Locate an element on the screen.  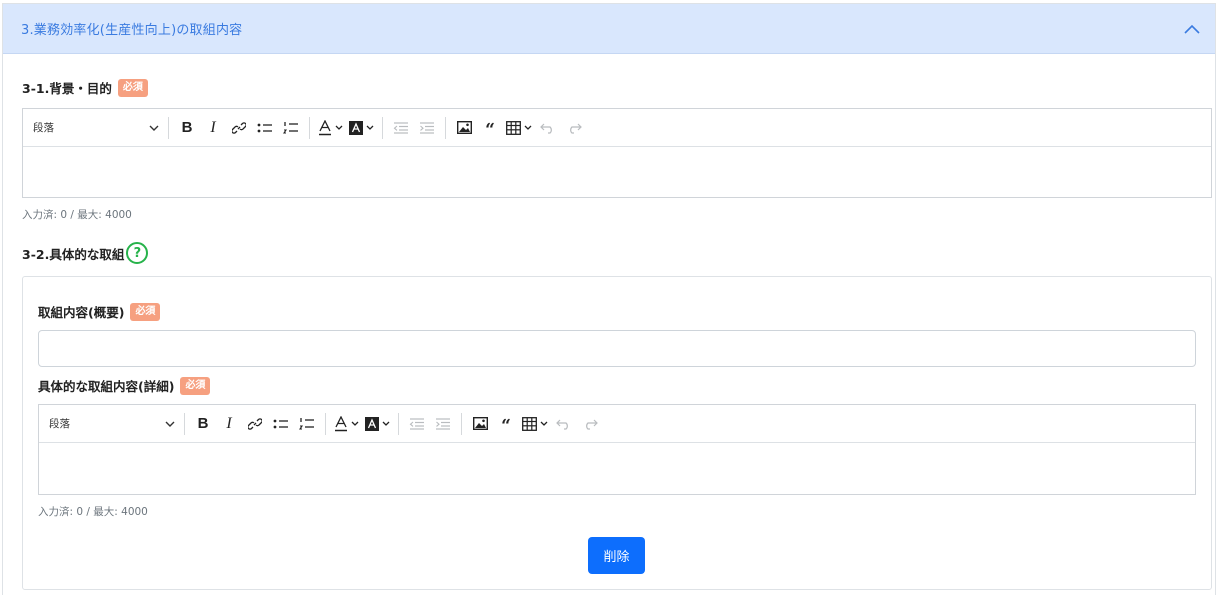
section-1-label: 3-1.背景・目的 is located at coordinates (67, 88).